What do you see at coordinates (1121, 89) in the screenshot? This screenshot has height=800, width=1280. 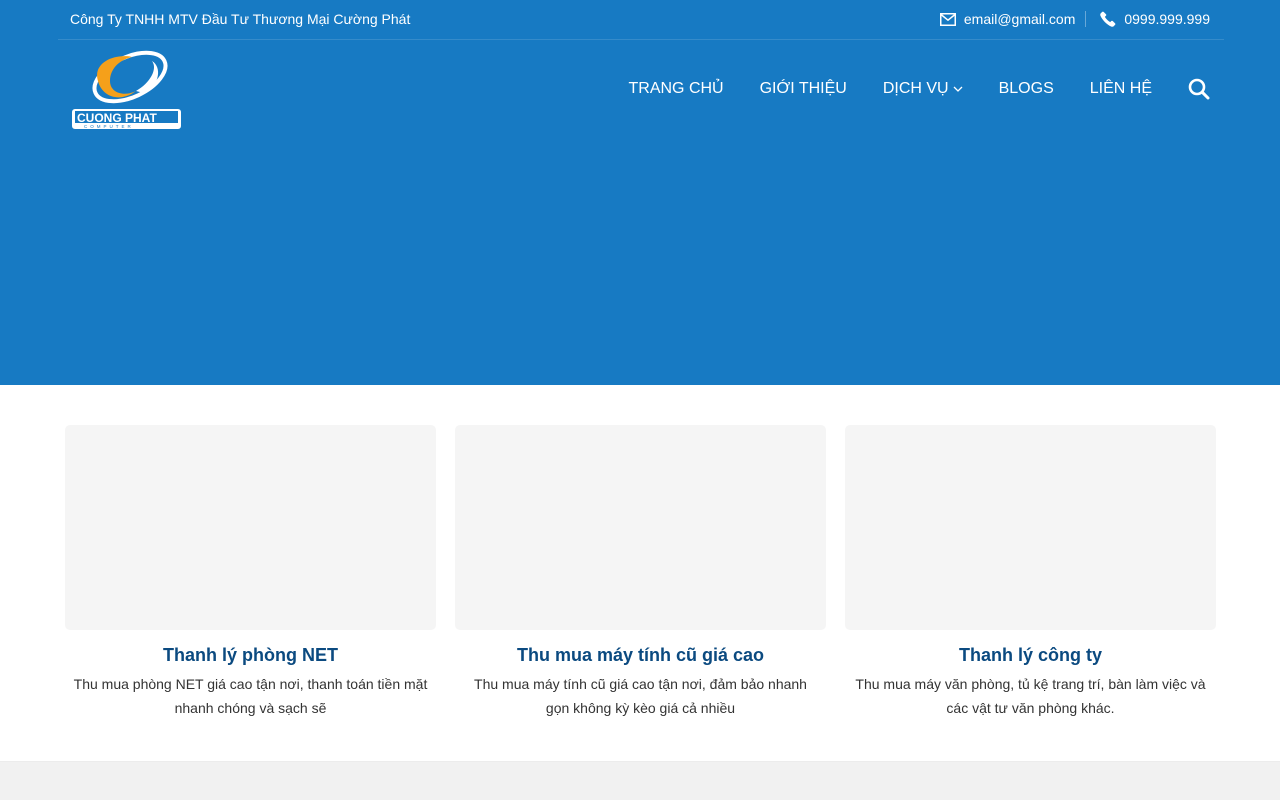 I see `nav-lien-he: LIÊN HỆ` at bounding box center [1121, 89].